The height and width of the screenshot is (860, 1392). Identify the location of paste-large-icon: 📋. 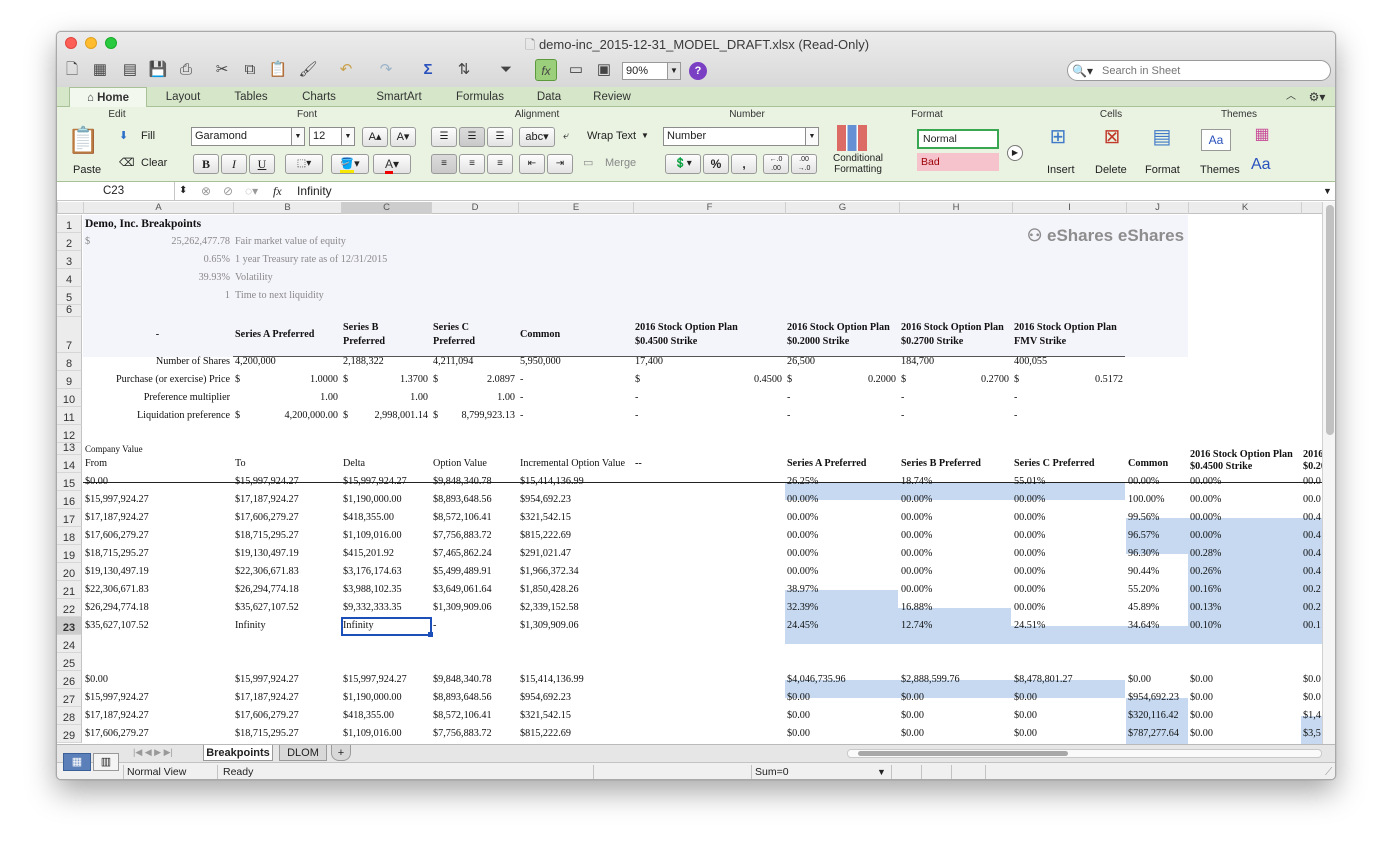
(83, 140).